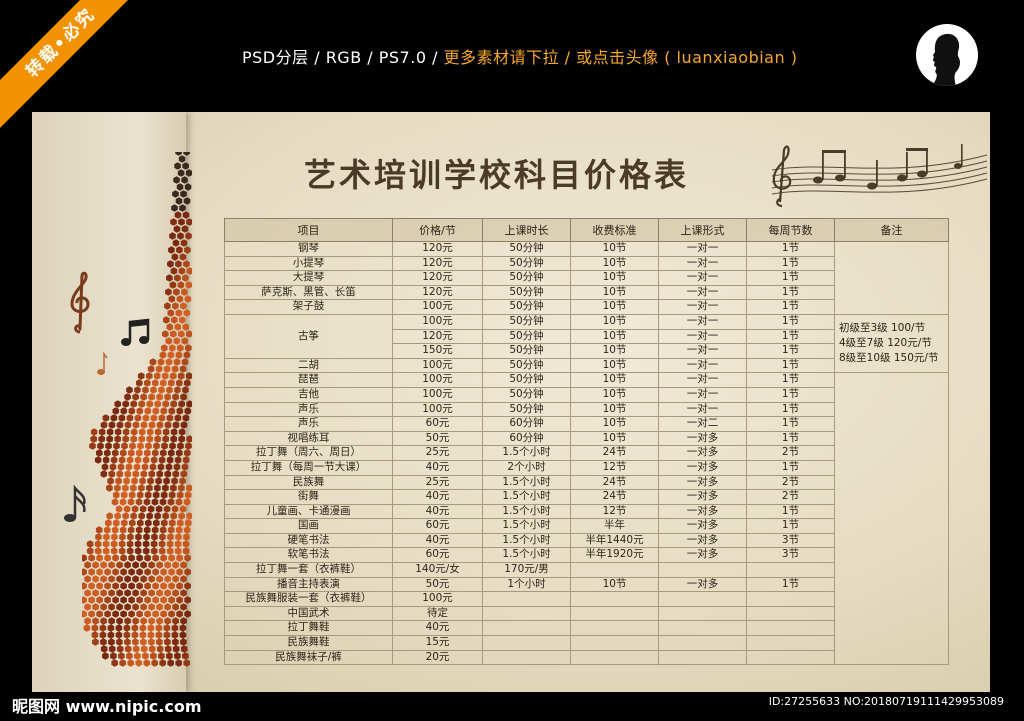 The image size is (1024, 721). I want to click on cell-item: 街舞, so click(308, 497).